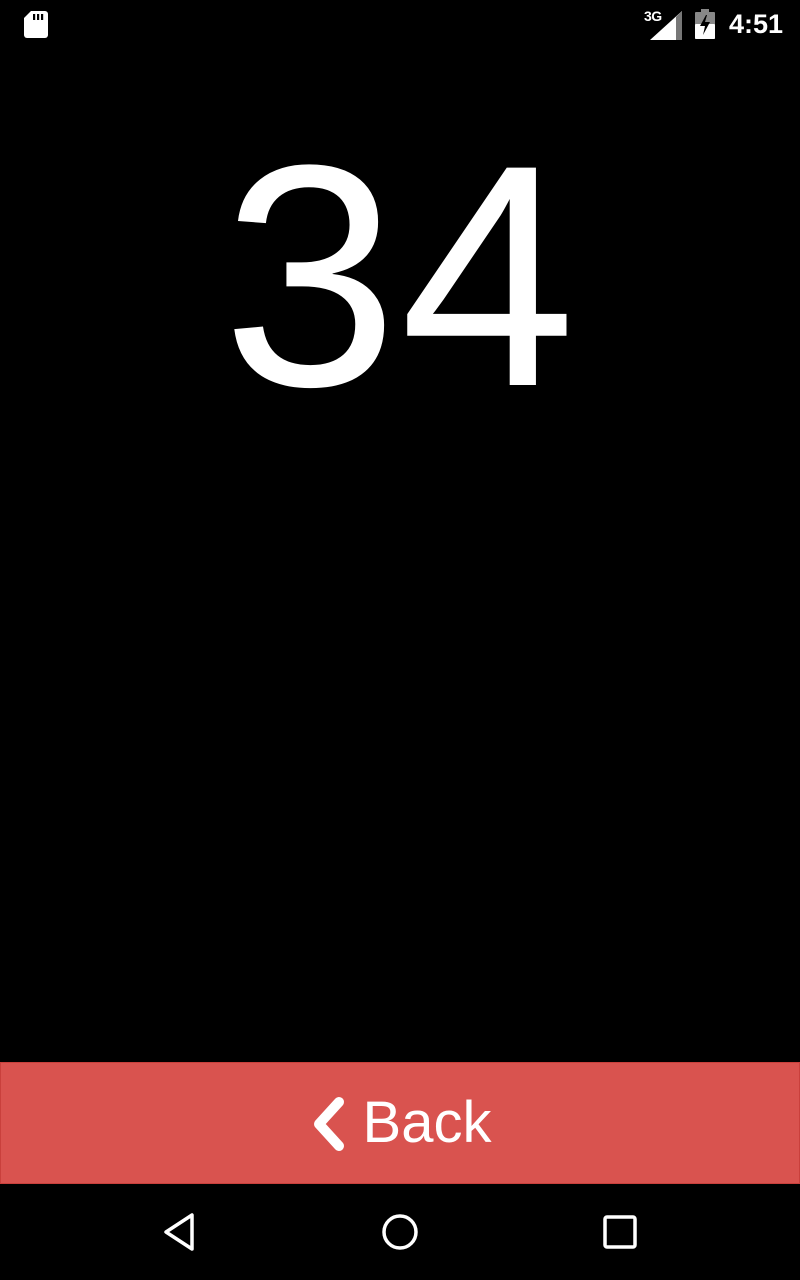 Image resolution: width=800 pixels, height=1280 pixels. I want to click on nav-recents-button, so click(620, 1232).